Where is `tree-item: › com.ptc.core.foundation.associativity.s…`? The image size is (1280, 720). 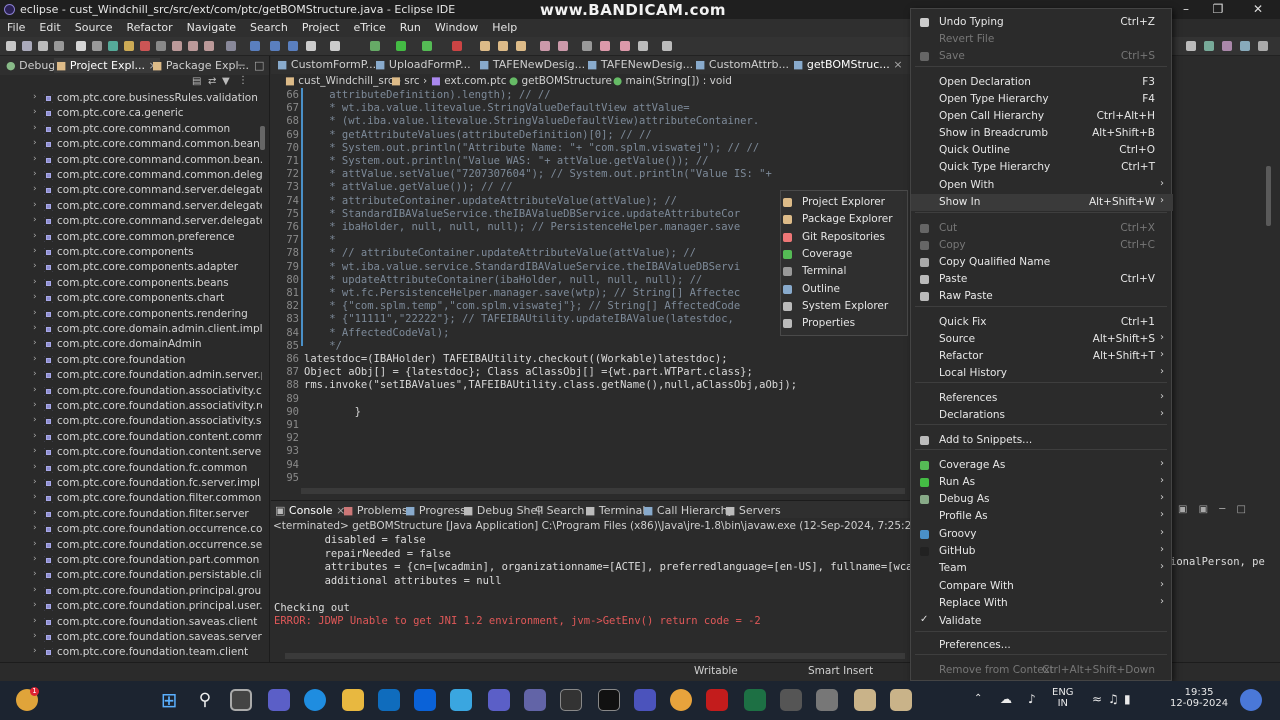
tree-item: › com.ptc.core.foundation.associativity.s… is located at coordinates (131, 421).